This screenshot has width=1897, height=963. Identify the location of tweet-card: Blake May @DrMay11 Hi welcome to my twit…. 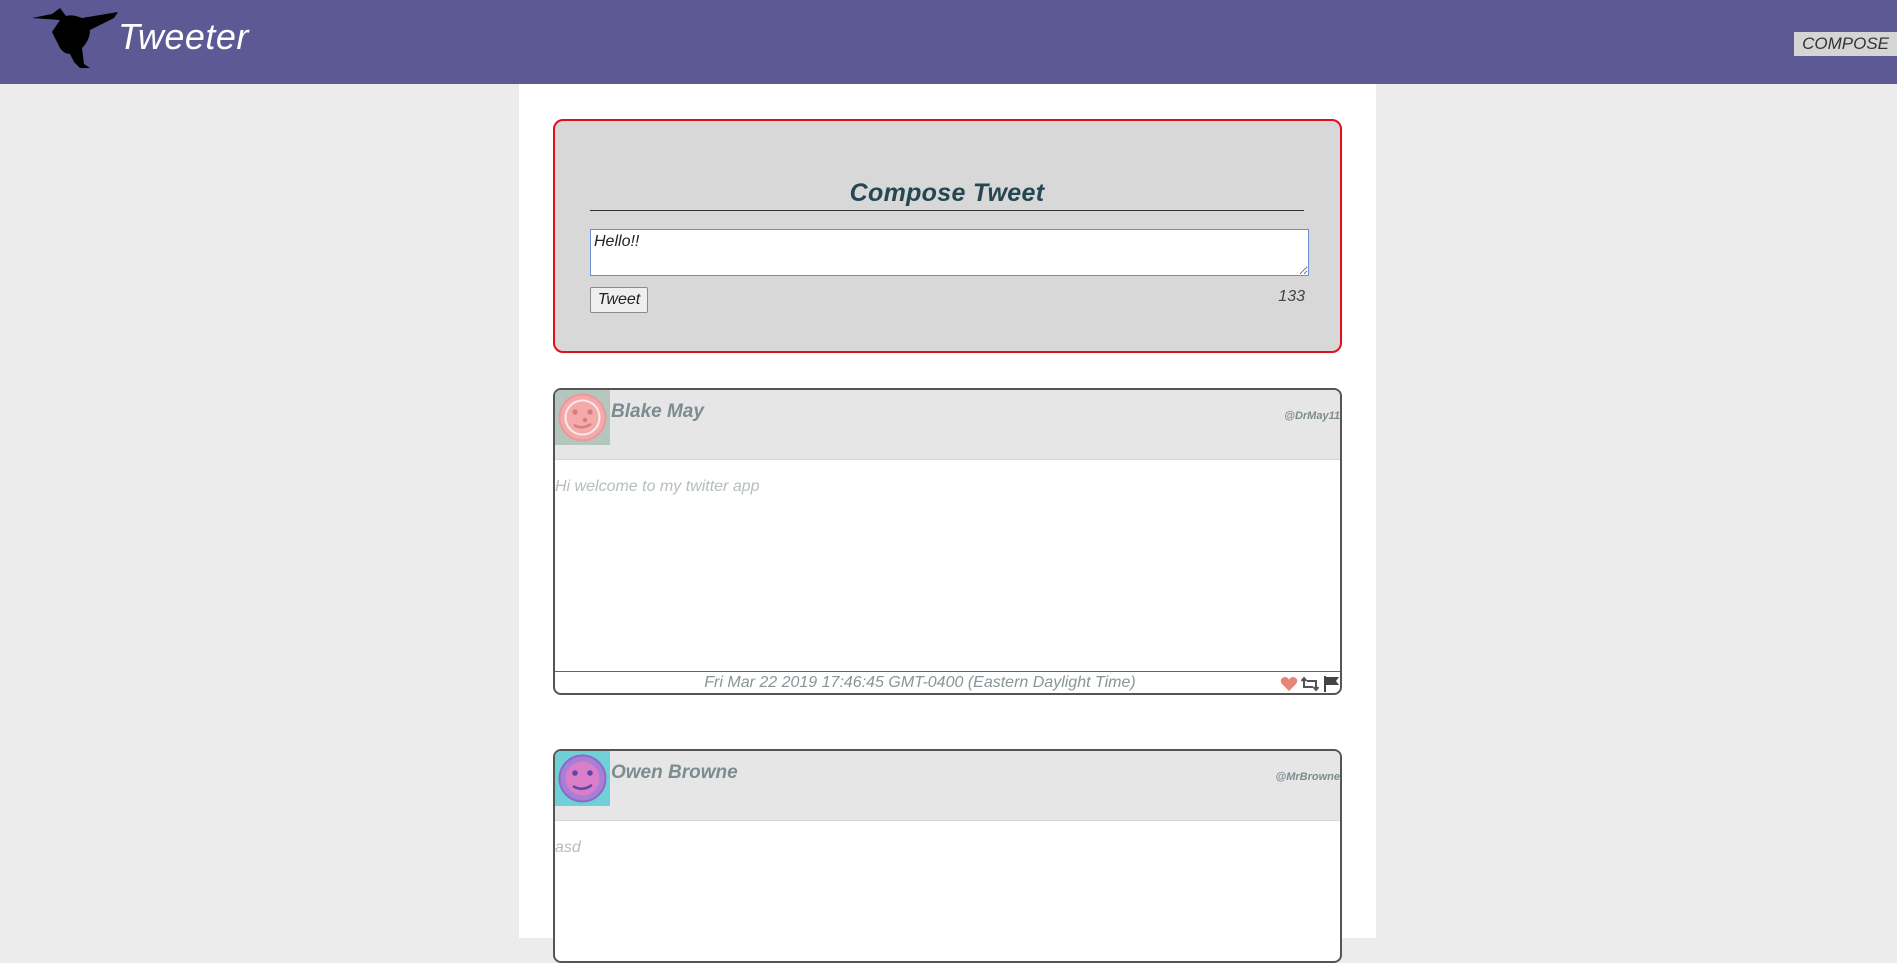
(947, 541).